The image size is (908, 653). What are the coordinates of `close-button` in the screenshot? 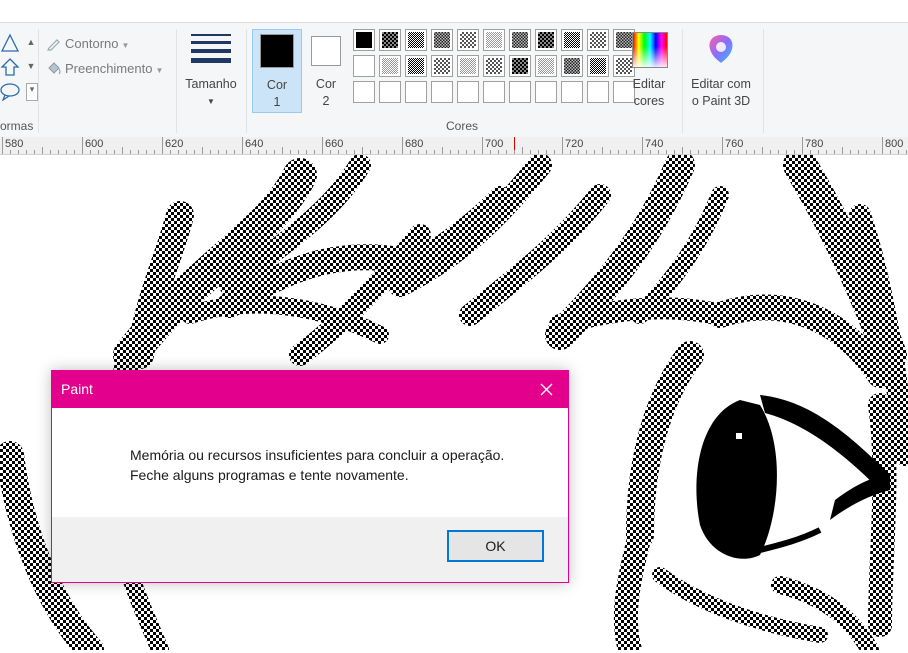 It's located at (546, 389).